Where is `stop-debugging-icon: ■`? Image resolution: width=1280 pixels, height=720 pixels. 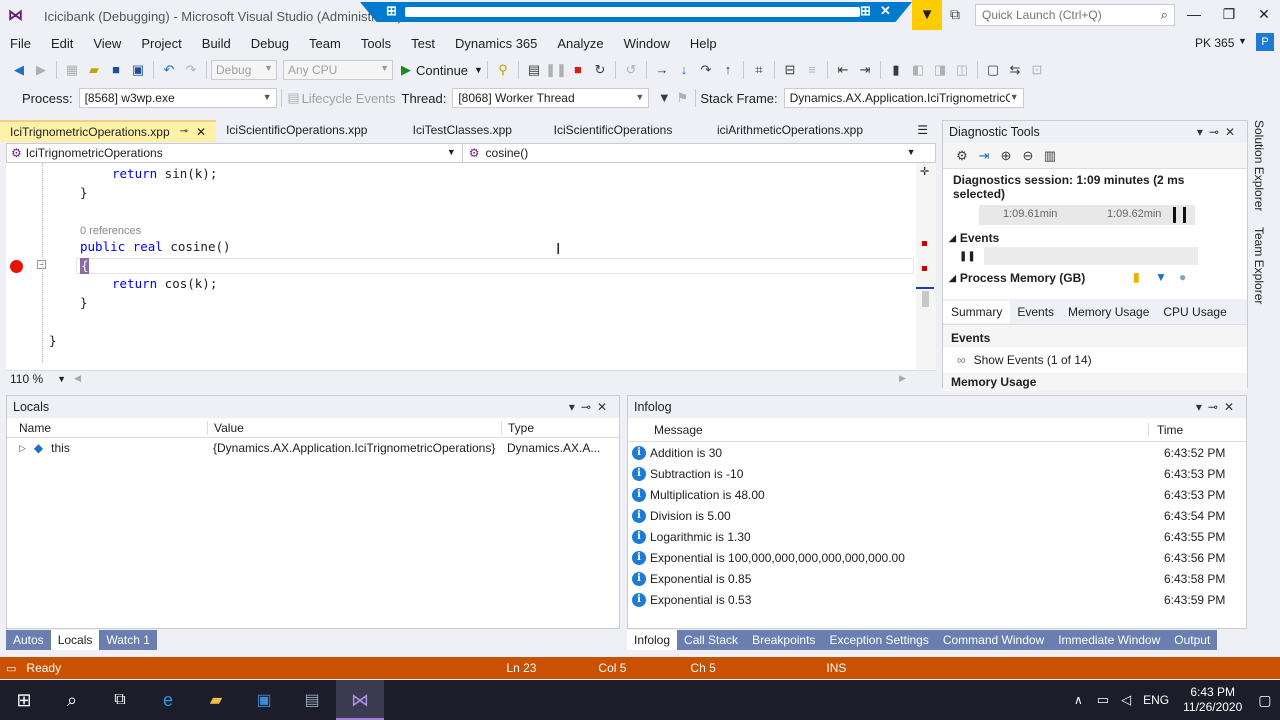
stop-debugging-icon: ■ is located at coordinates (578, 70).